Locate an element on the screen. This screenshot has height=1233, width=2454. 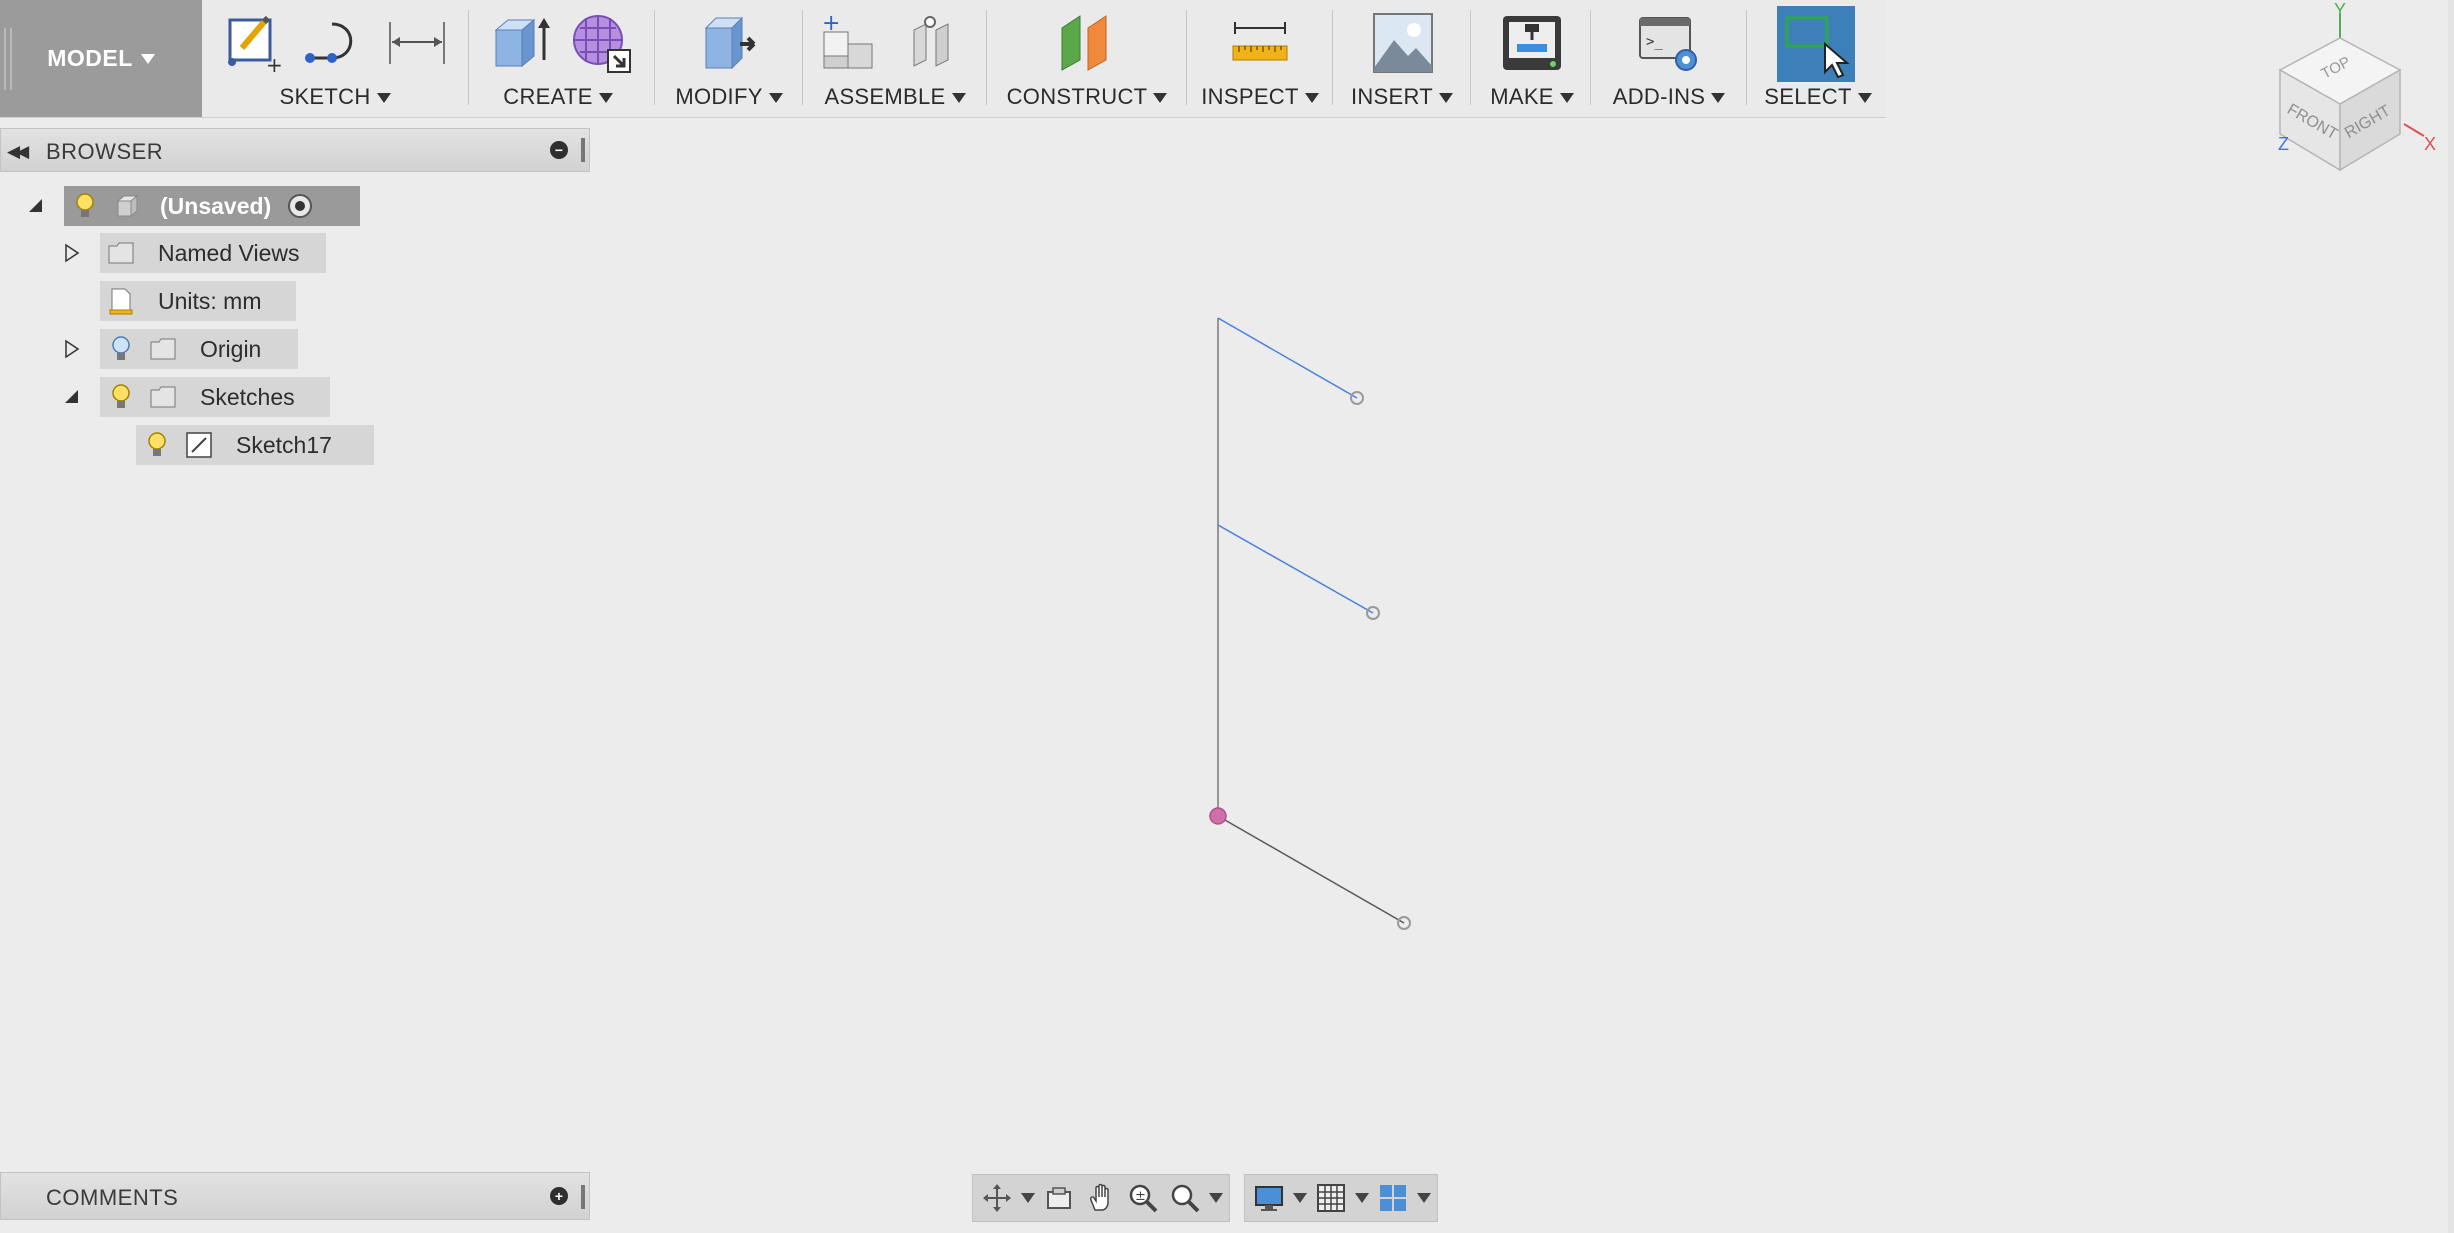
assemble-group: + ASSEMBLE is located at coordinates (895, 58).